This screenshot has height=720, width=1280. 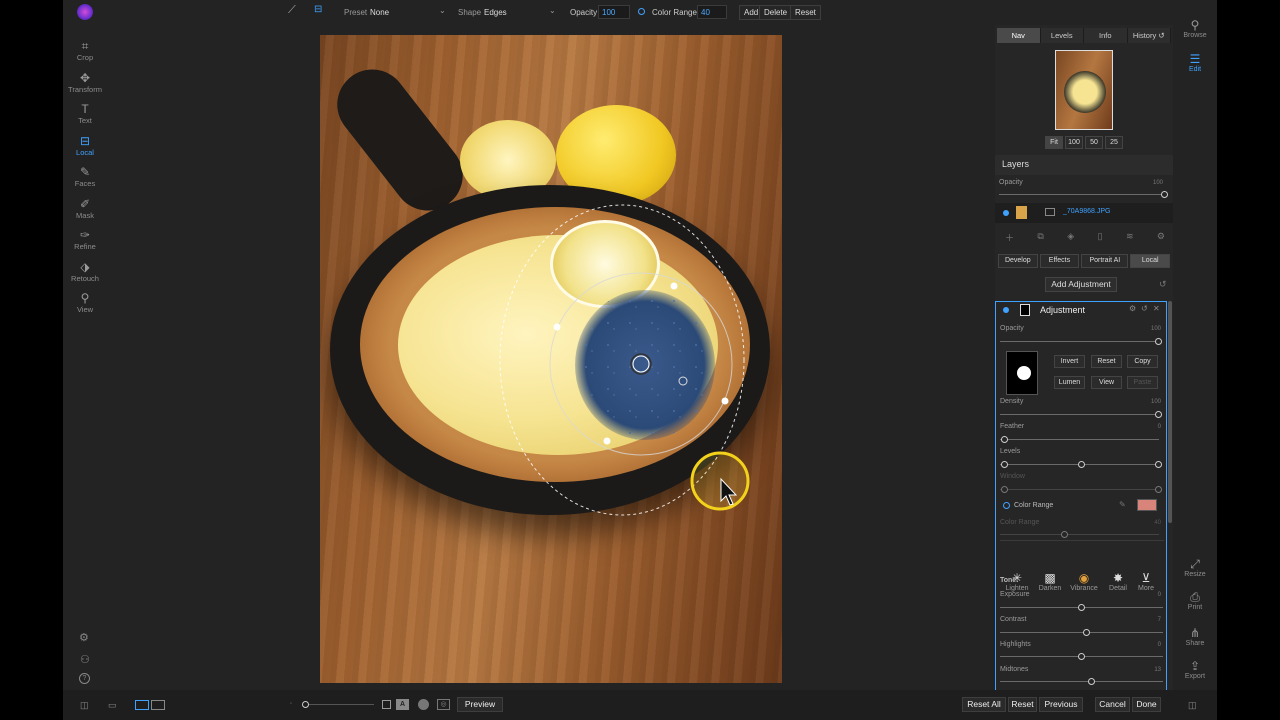 What do you see at coordinates (480, 704) in the screenshot?
I see `preview-button: Preview` at bounding box center [480, 704].